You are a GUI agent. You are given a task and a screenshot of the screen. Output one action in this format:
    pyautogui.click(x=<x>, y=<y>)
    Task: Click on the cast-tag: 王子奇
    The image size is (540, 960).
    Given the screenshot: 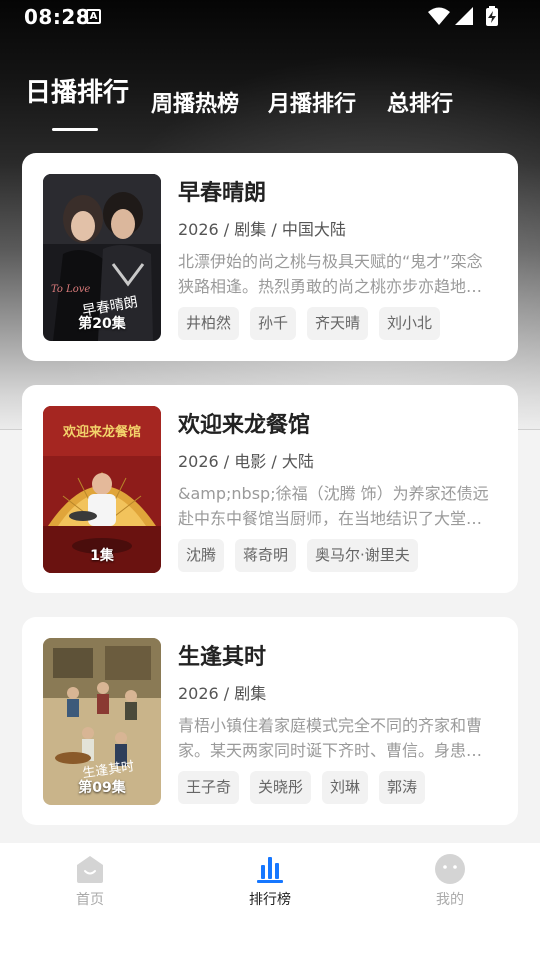 What is the action you would take?
    pyautogui.click(x=209, y=787)
    